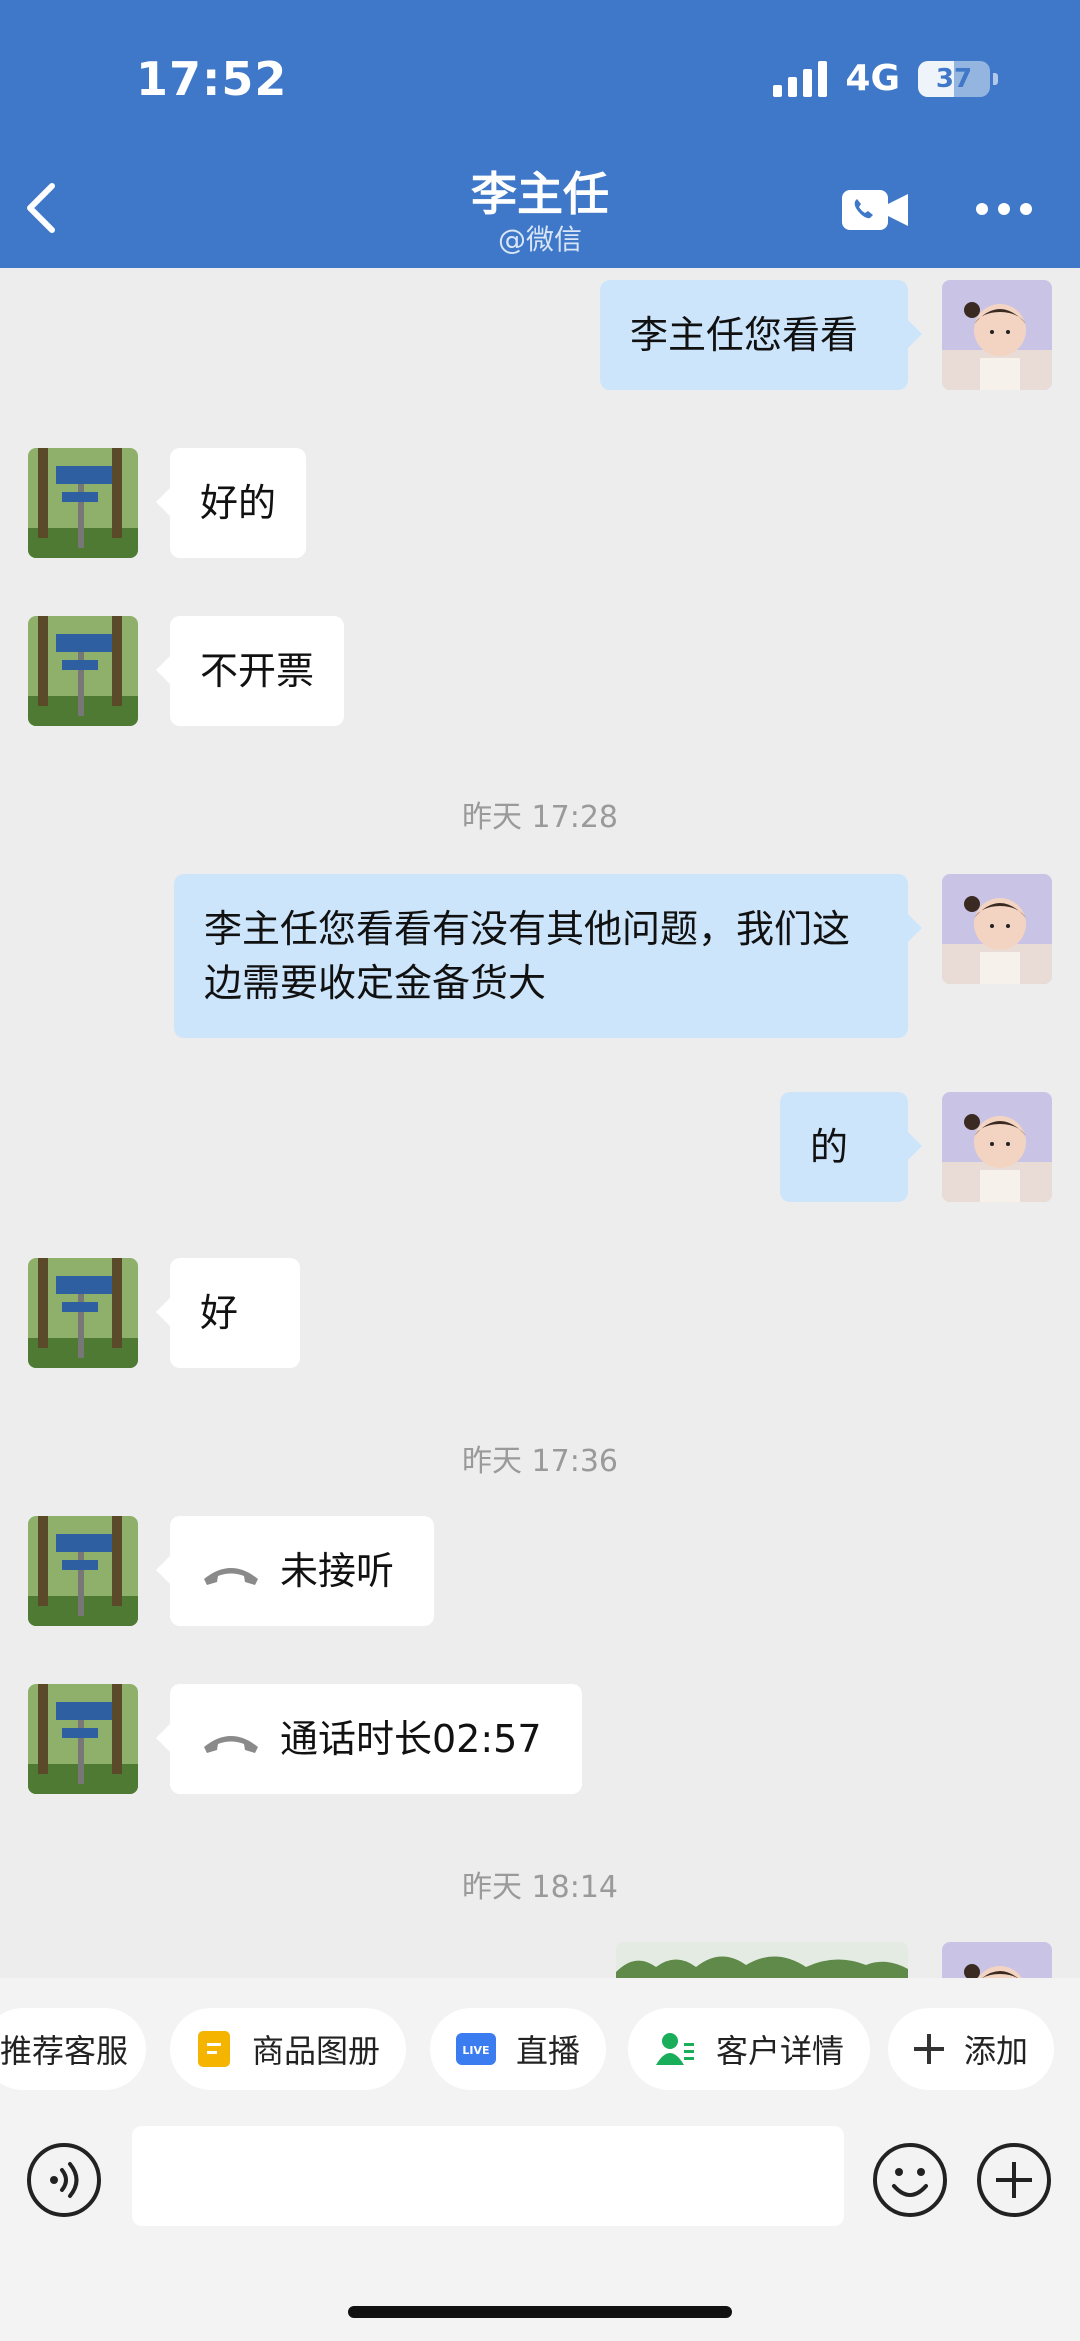 This screenshot has width=1080, height=2341. I want to click on timestamp: 昨天 18:14, so click(540, 1887).